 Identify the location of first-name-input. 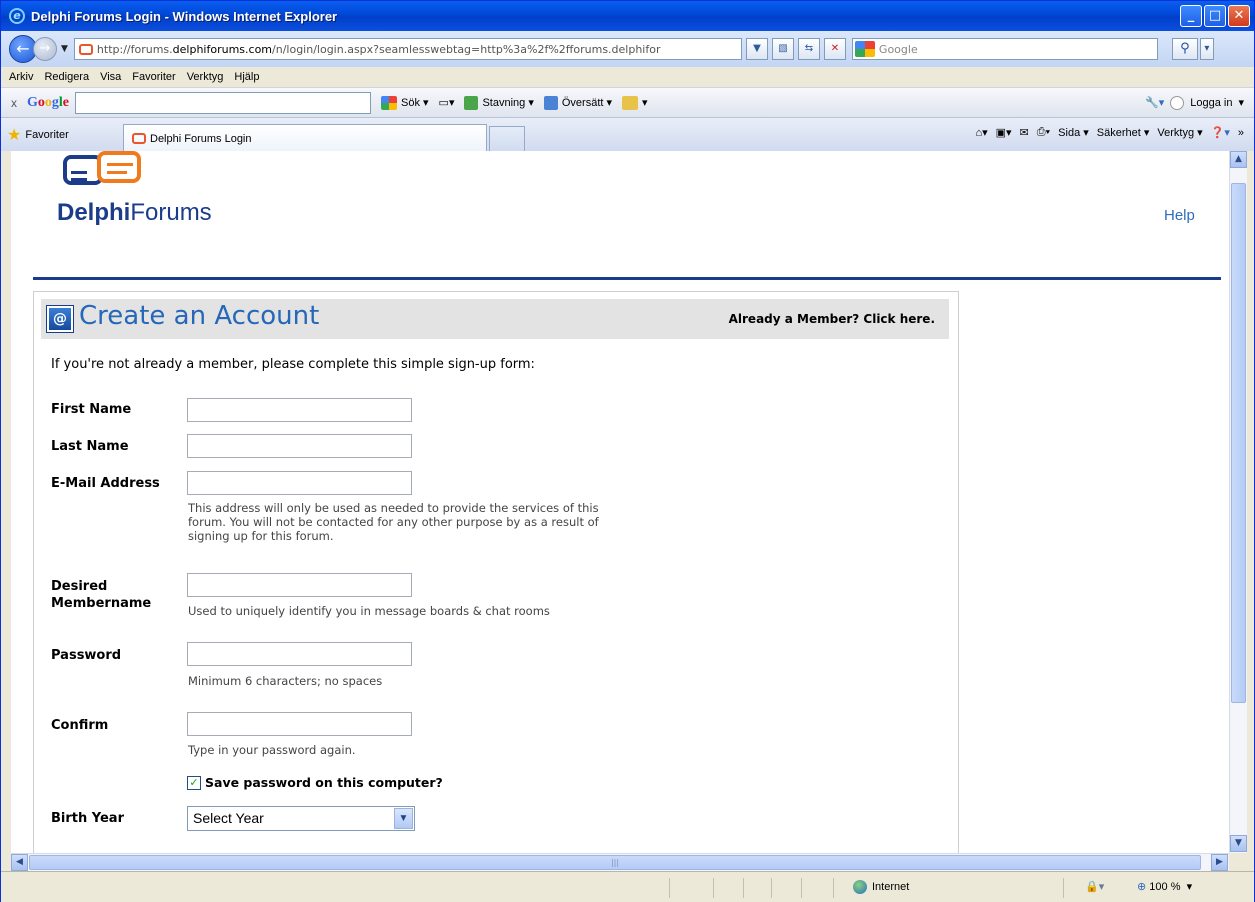
(299, 410).